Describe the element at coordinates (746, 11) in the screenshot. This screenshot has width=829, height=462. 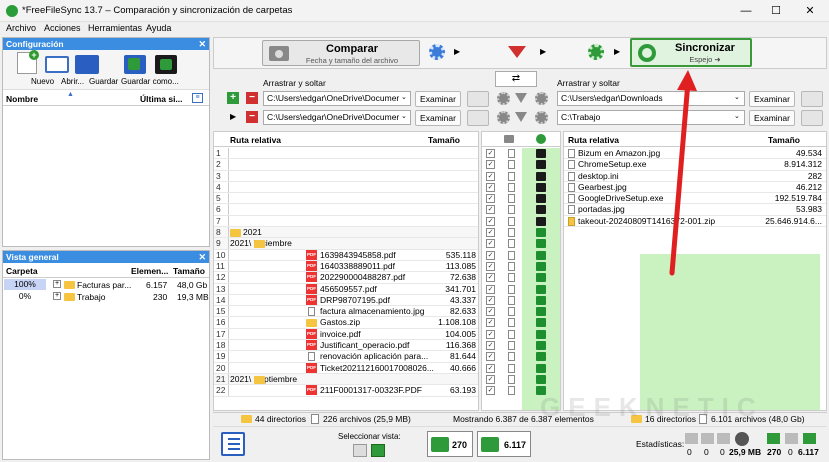
I see `minimize-button: —` at that location.